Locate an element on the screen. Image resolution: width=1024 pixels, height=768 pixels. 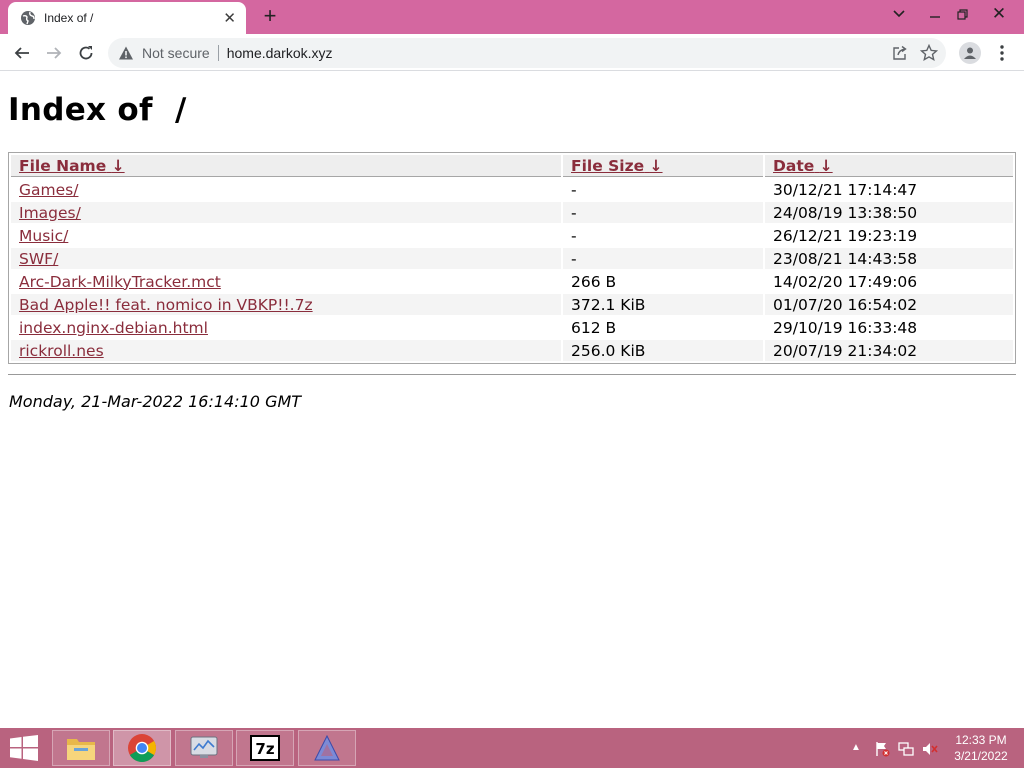
forward-arrow-icon is located at coordinates (54, 53).